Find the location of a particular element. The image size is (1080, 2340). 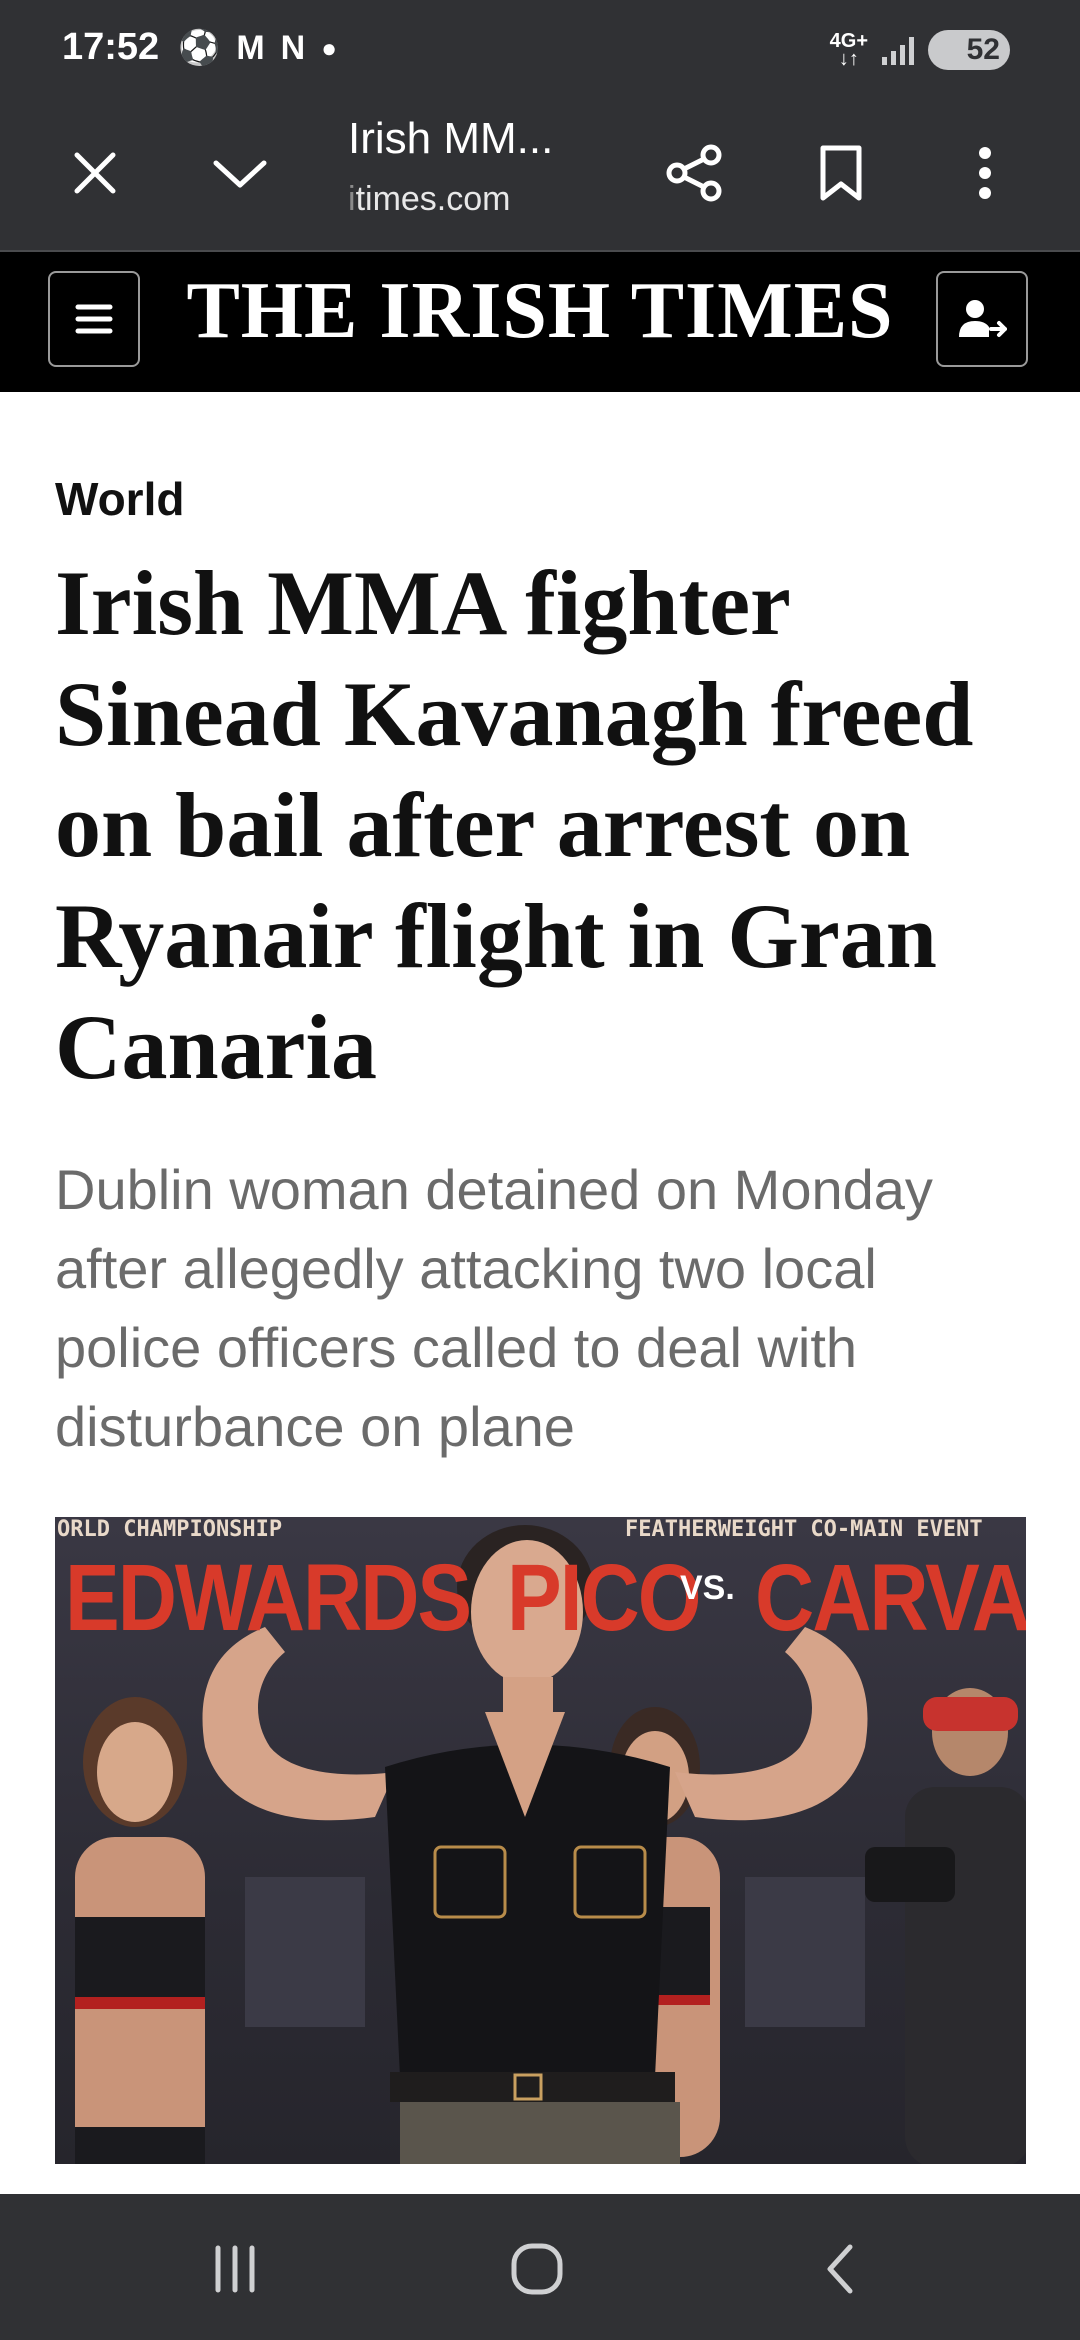

status-time: 17:52 is located at coordinates (111, 47).